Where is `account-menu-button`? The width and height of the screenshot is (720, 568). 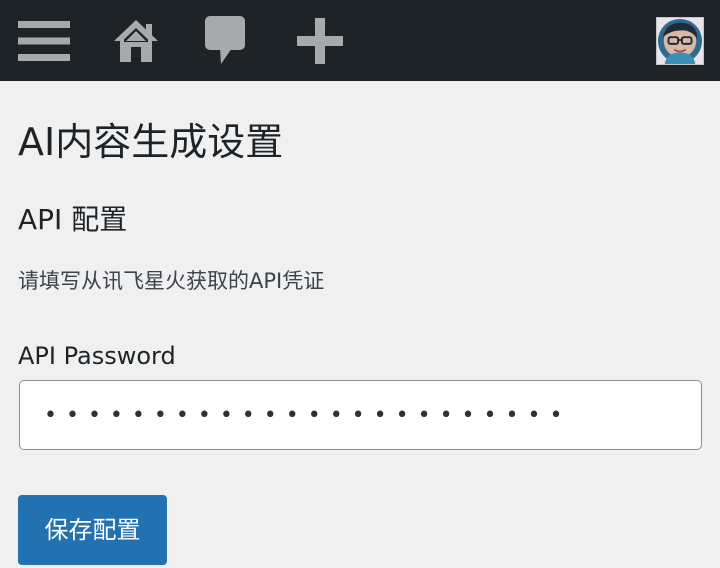 account-menu-button is located at coordinates (680, 40).